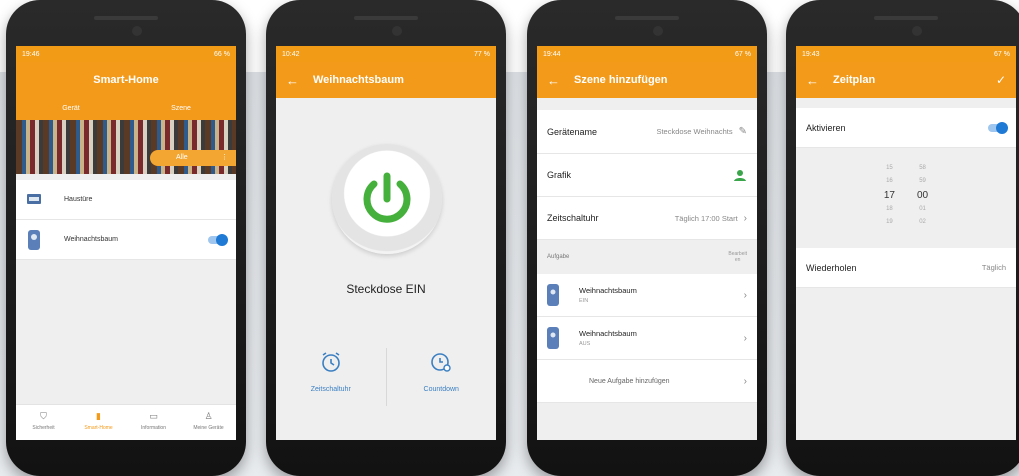  Describe the element at coordinates (906, 128) in the screenshot. I see `activate-row: Aktivieren` at that location.